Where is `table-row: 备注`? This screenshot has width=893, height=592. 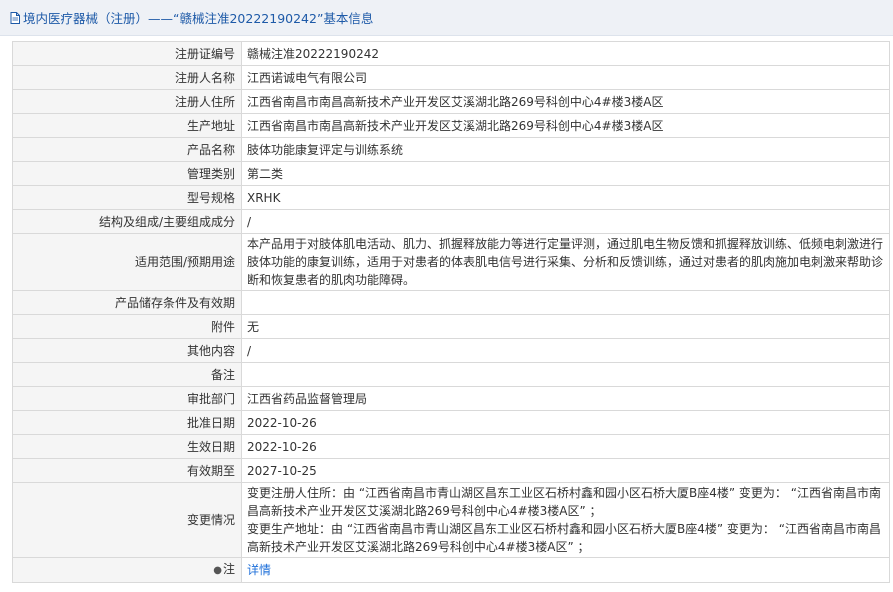 table-row: 备注 is located at coordinates (451, 374).